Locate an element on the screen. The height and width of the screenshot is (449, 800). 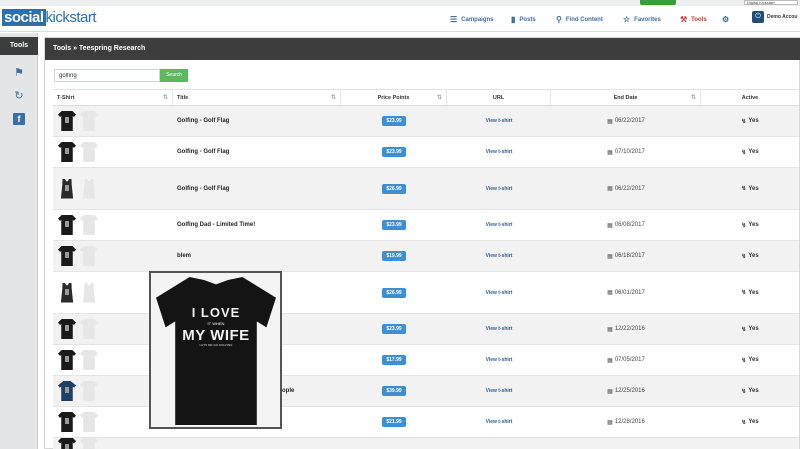
logo: social kickstart is located at coordinates (49, 19).